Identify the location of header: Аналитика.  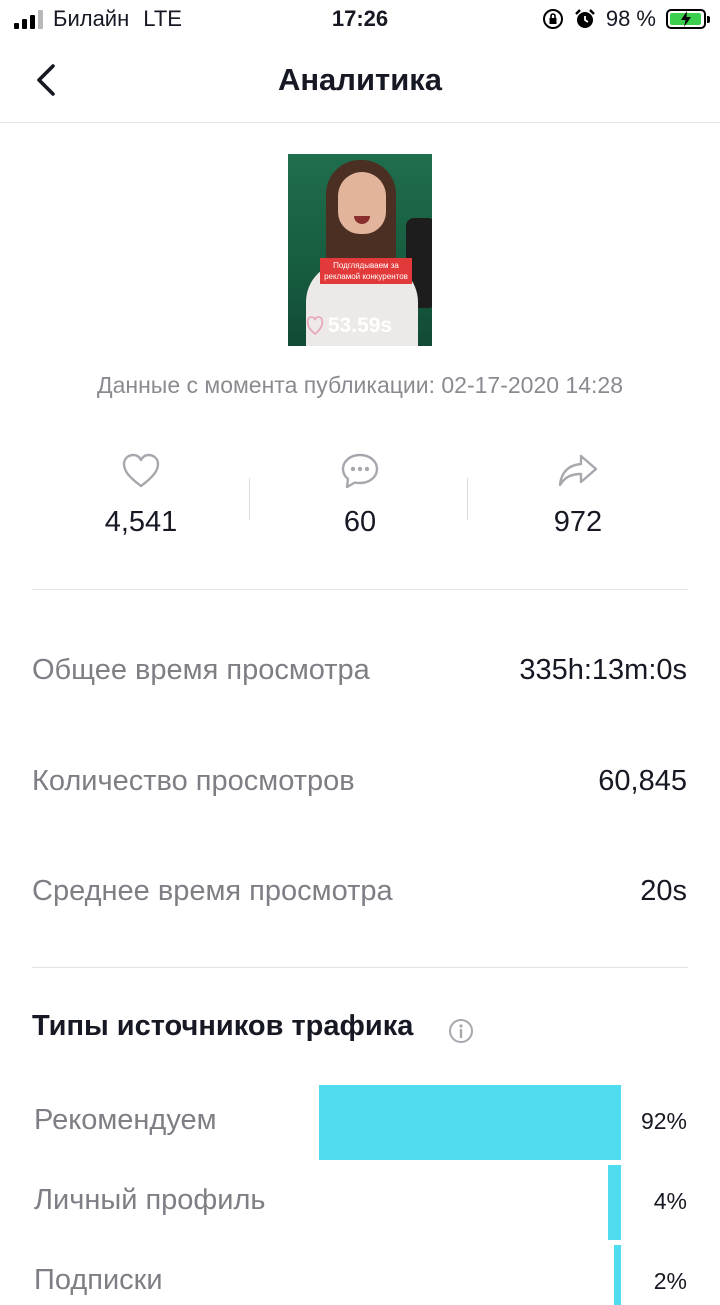
(360, 81).